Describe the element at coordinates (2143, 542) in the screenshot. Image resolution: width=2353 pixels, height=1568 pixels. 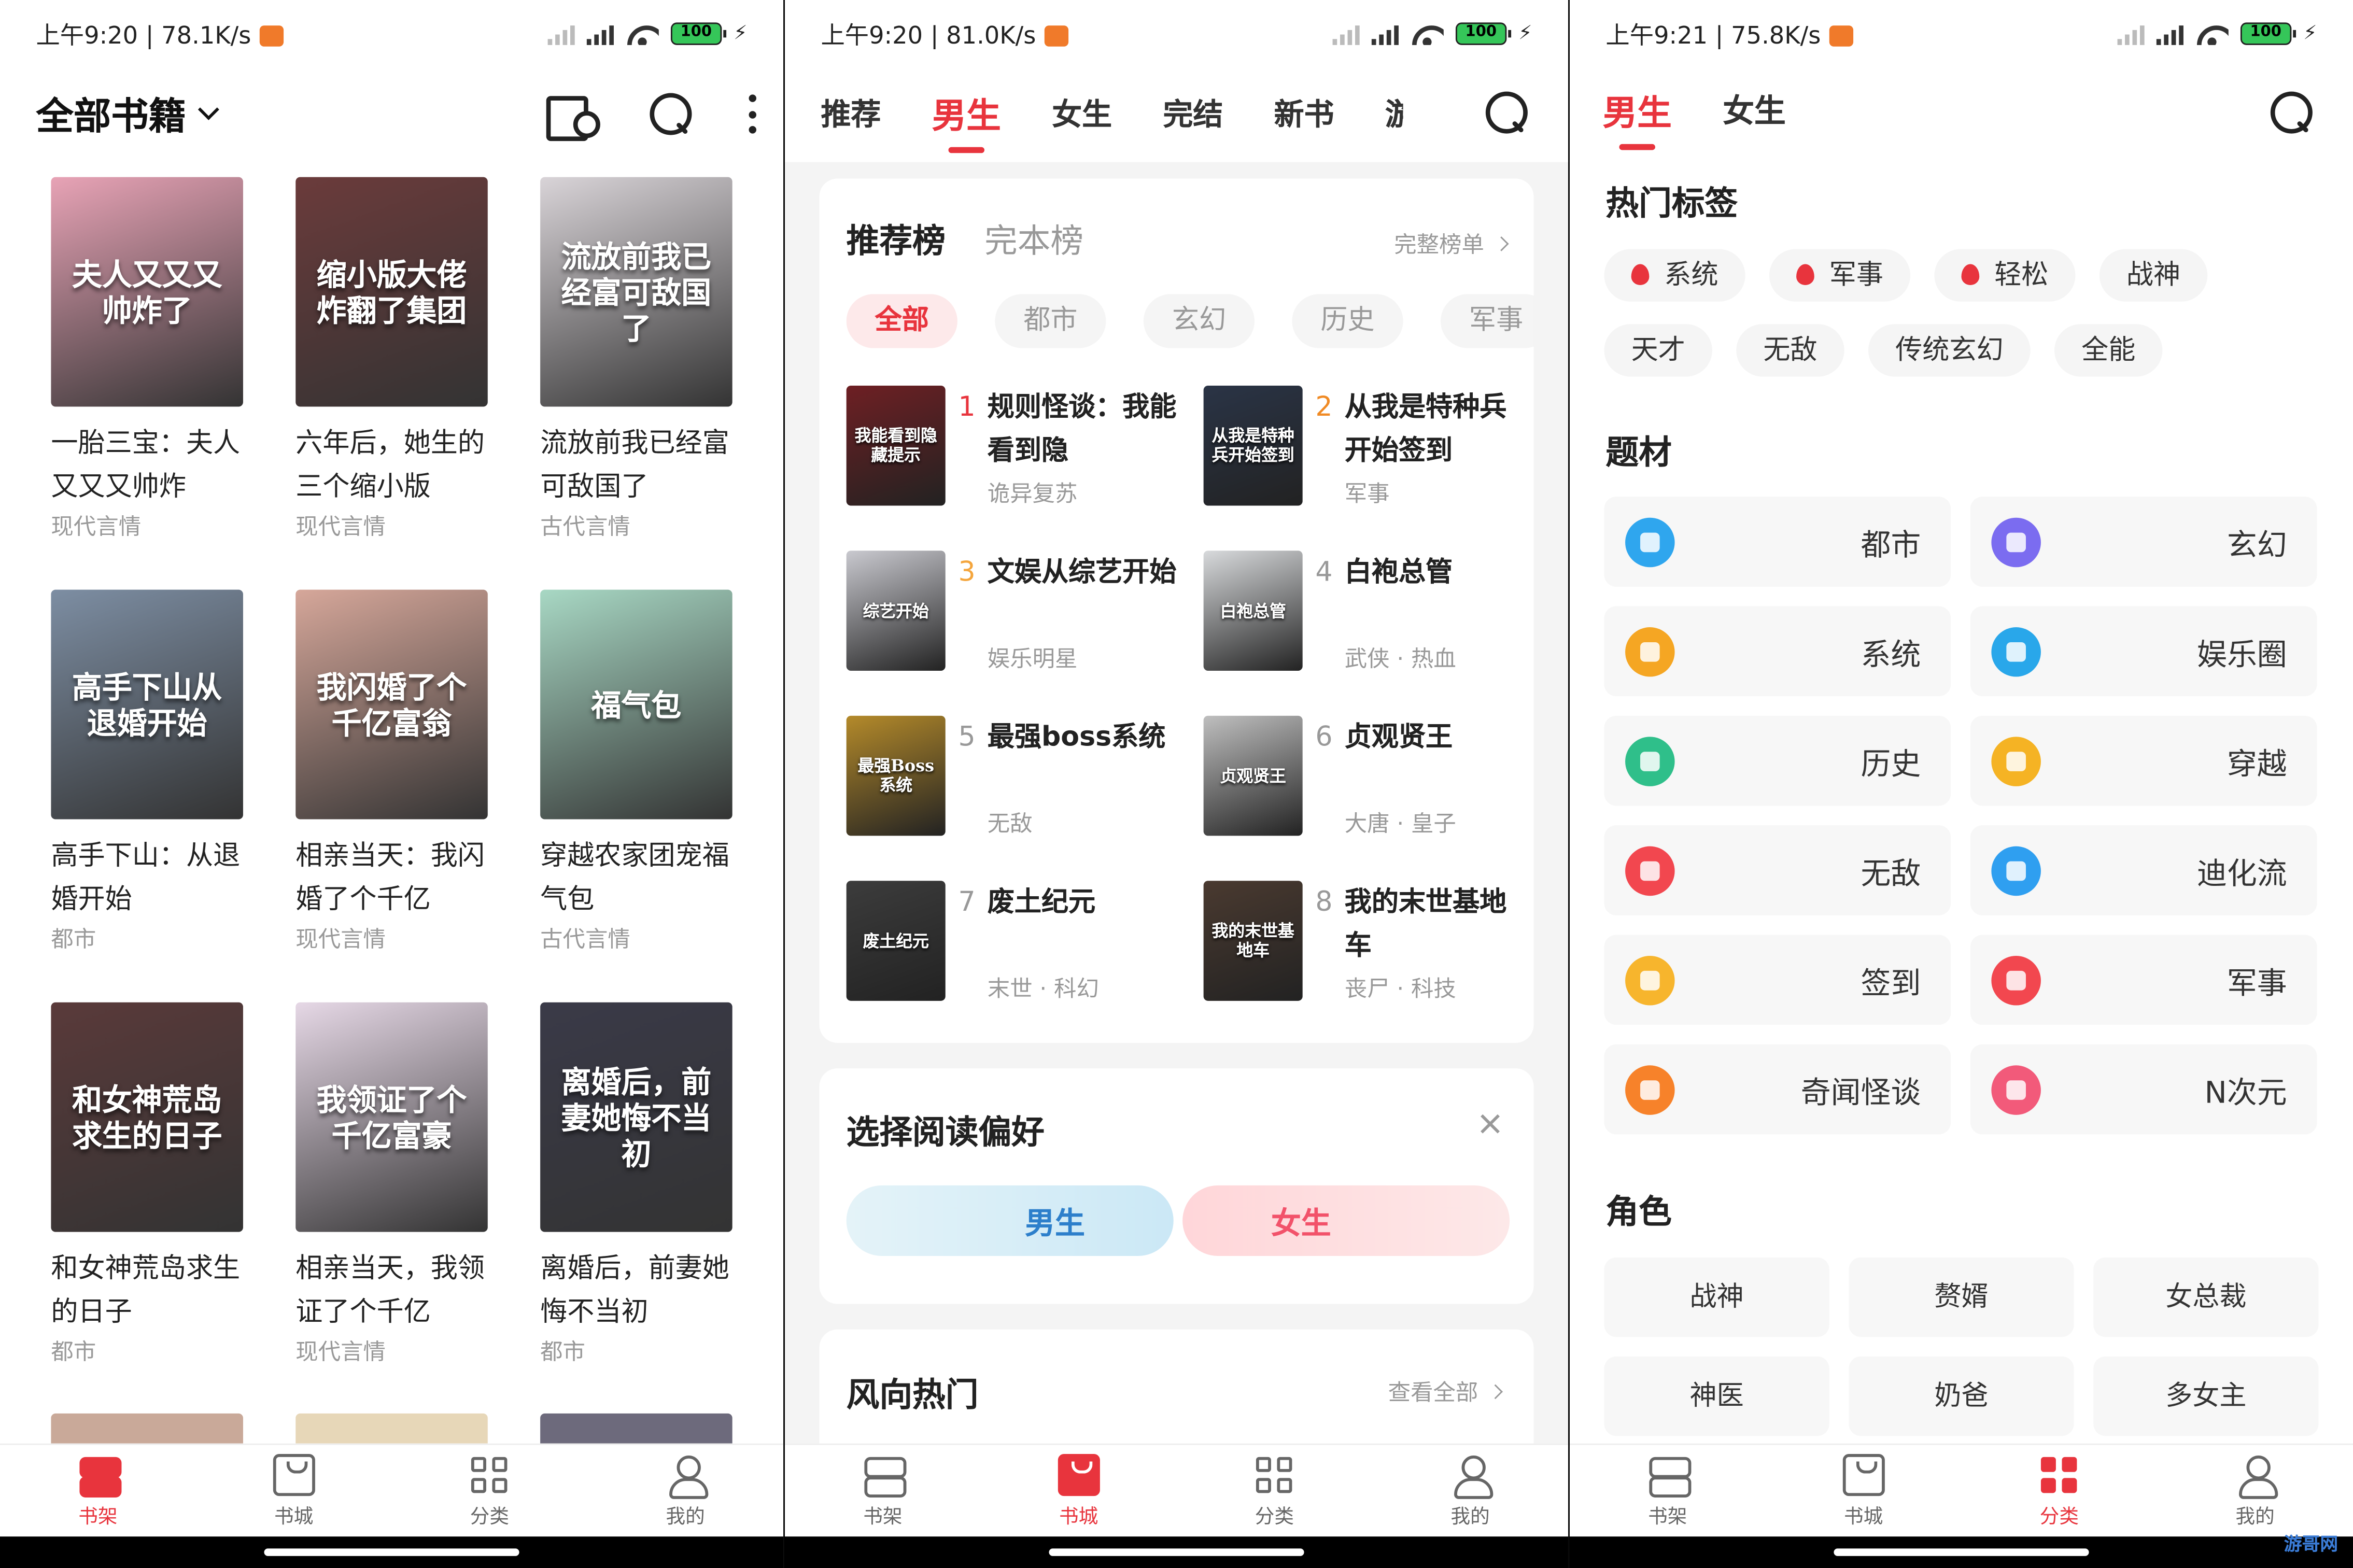
I see `genre-item: 玄幻` at that location.